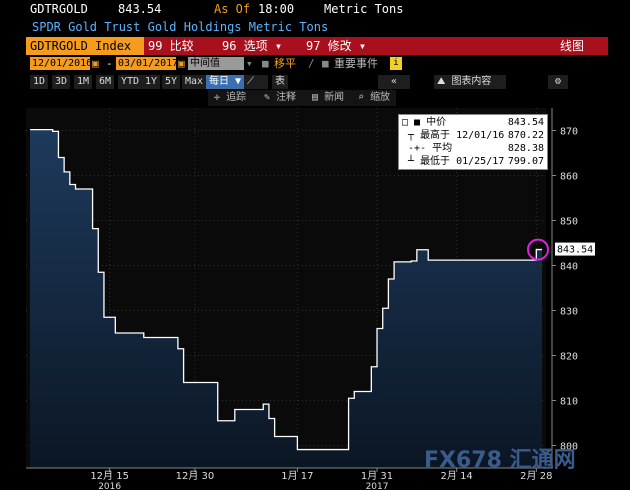  Describe the element at coordinates (83, 82) in the screenshot. I see `period-1m: 1M` at that location.